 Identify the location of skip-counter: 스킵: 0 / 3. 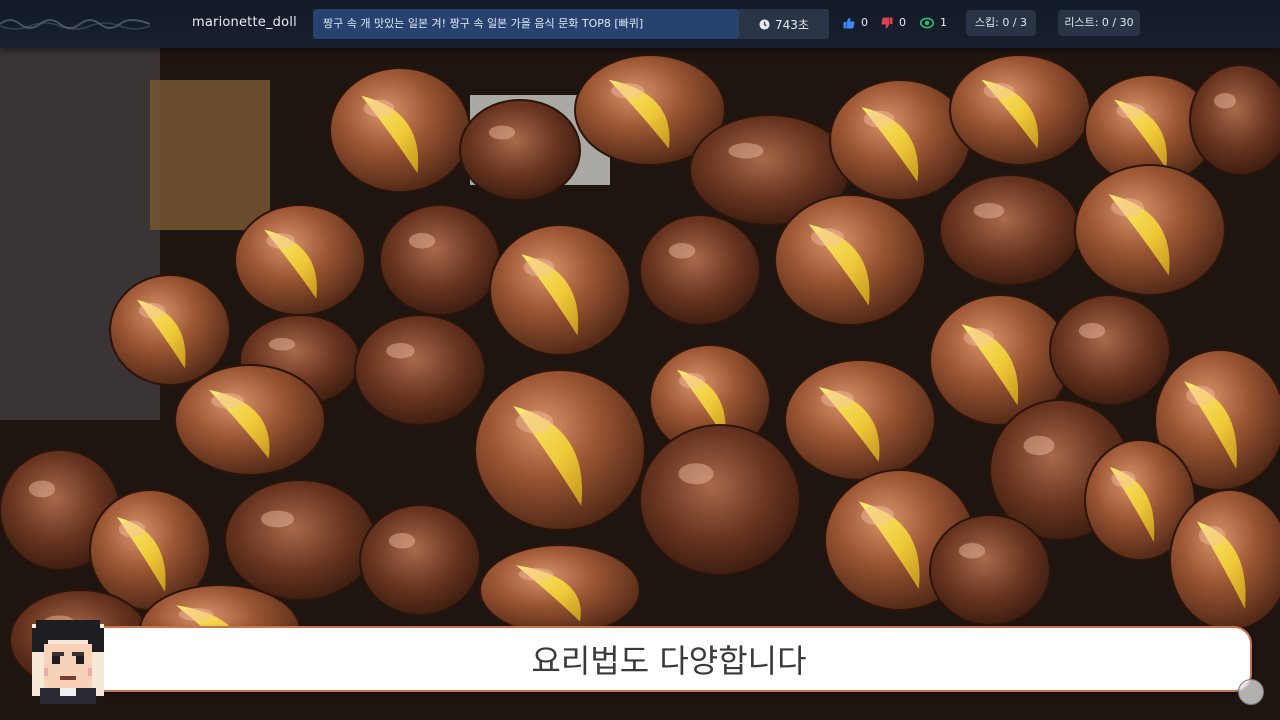
(1001, 23).